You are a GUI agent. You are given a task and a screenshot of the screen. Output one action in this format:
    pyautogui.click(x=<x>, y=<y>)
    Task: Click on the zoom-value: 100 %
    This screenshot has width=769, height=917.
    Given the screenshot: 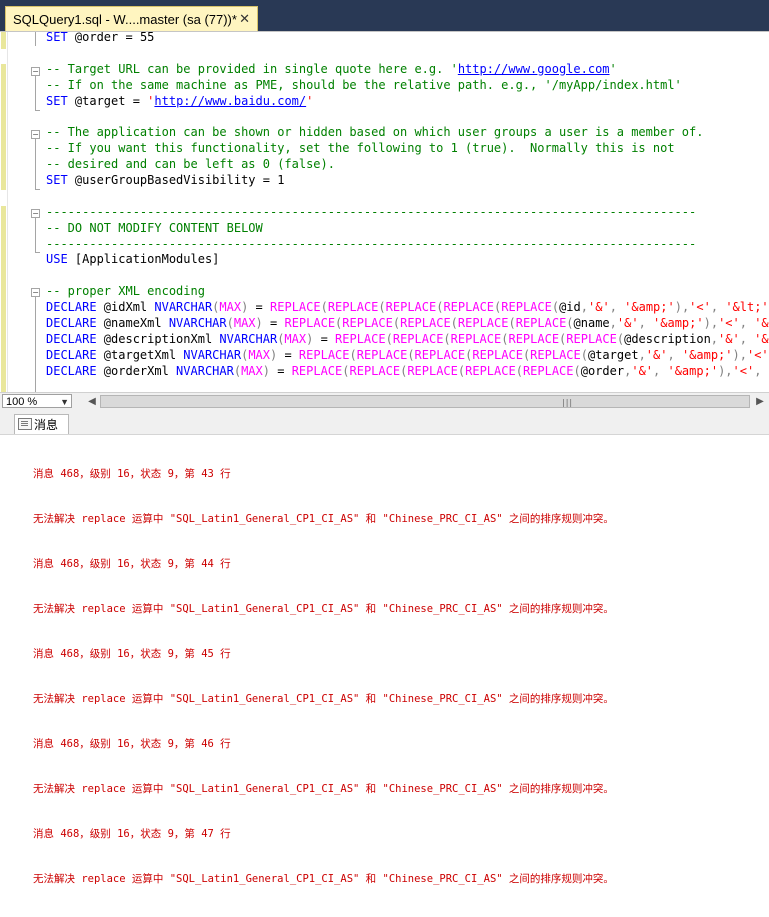 What is the action you would take?
    pyautogui.click(x=21, y=402)
    